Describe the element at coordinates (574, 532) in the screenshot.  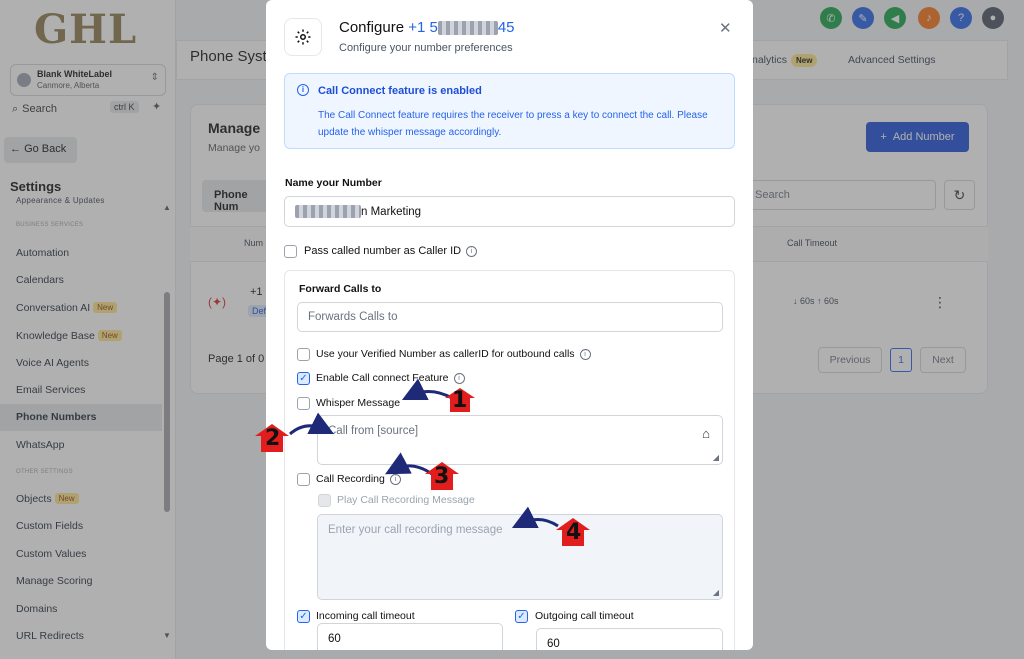
I see `annotation-label-4: 4` at that location.